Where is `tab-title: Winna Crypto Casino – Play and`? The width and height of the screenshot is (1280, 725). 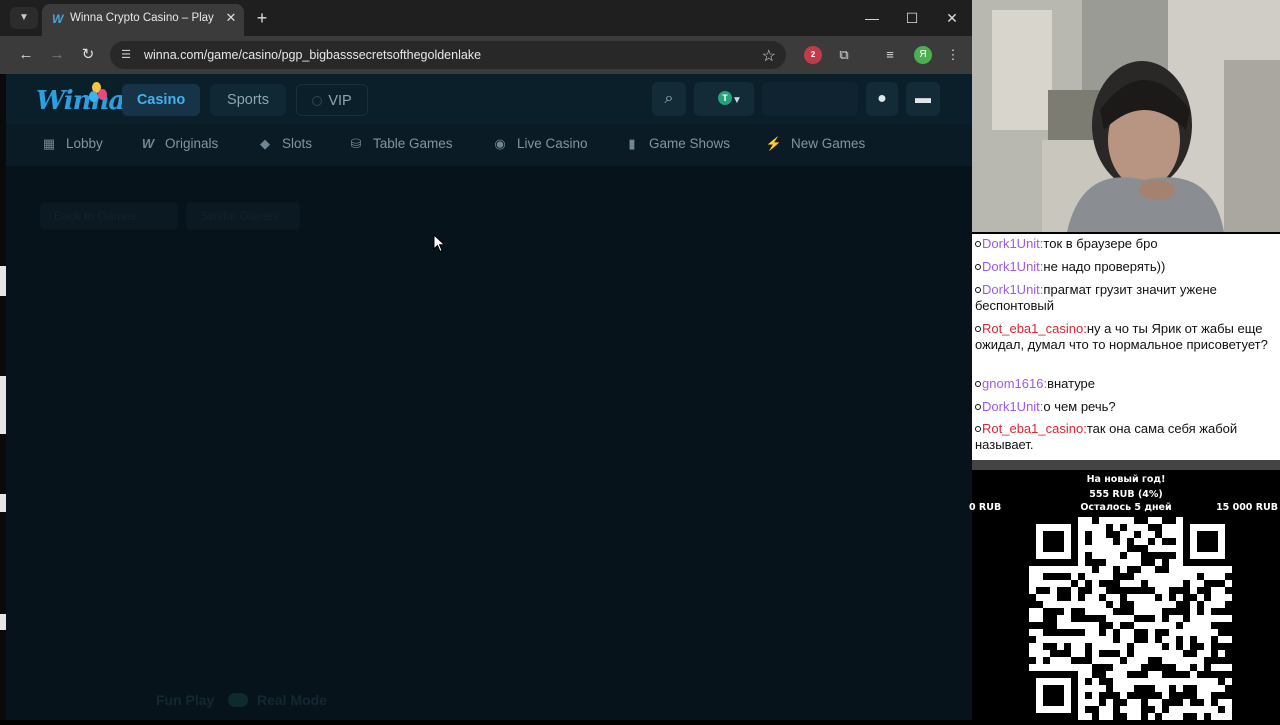
tab-title: Winna Crypto Casino – Play and is located at coordinates (143, 18).